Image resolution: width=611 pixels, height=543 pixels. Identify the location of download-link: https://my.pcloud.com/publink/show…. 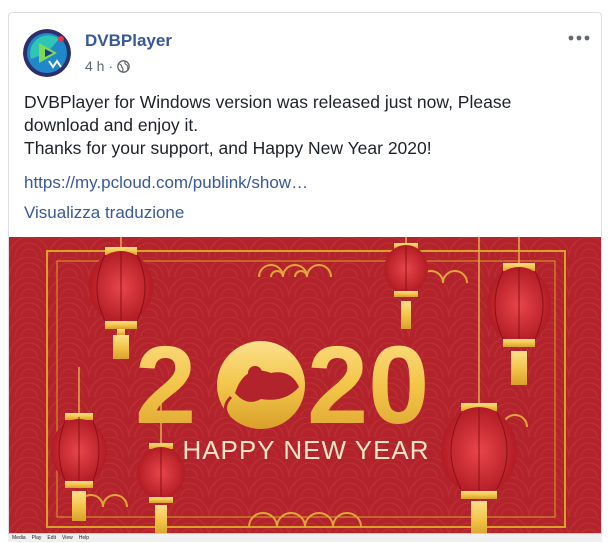
(166, 183).